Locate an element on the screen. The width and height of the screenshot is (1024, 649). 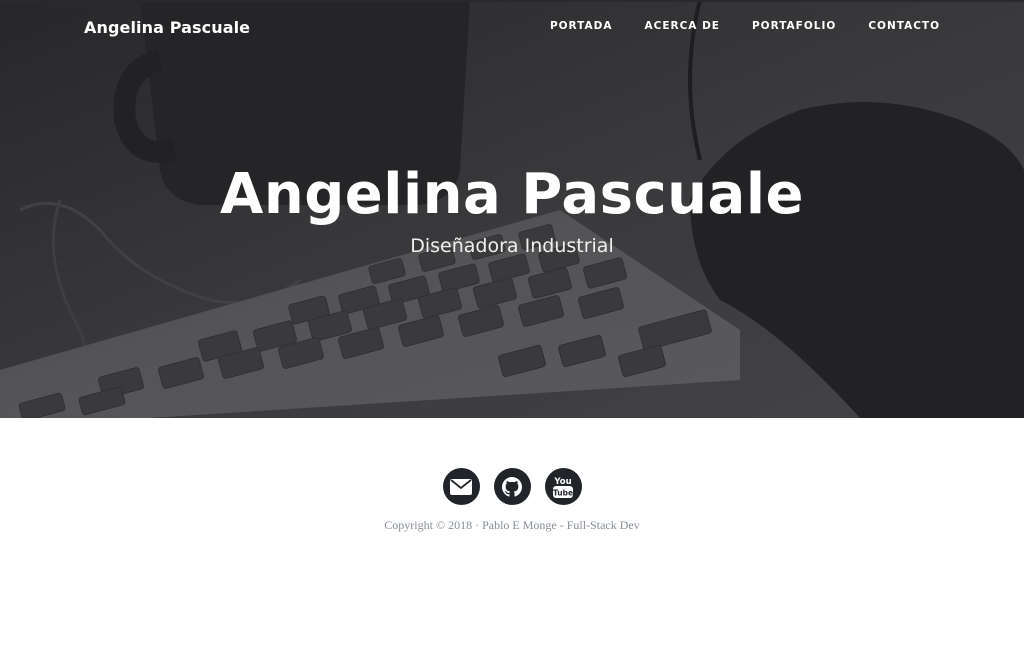
social-links: You Tube is located at coordinates (512, 486).